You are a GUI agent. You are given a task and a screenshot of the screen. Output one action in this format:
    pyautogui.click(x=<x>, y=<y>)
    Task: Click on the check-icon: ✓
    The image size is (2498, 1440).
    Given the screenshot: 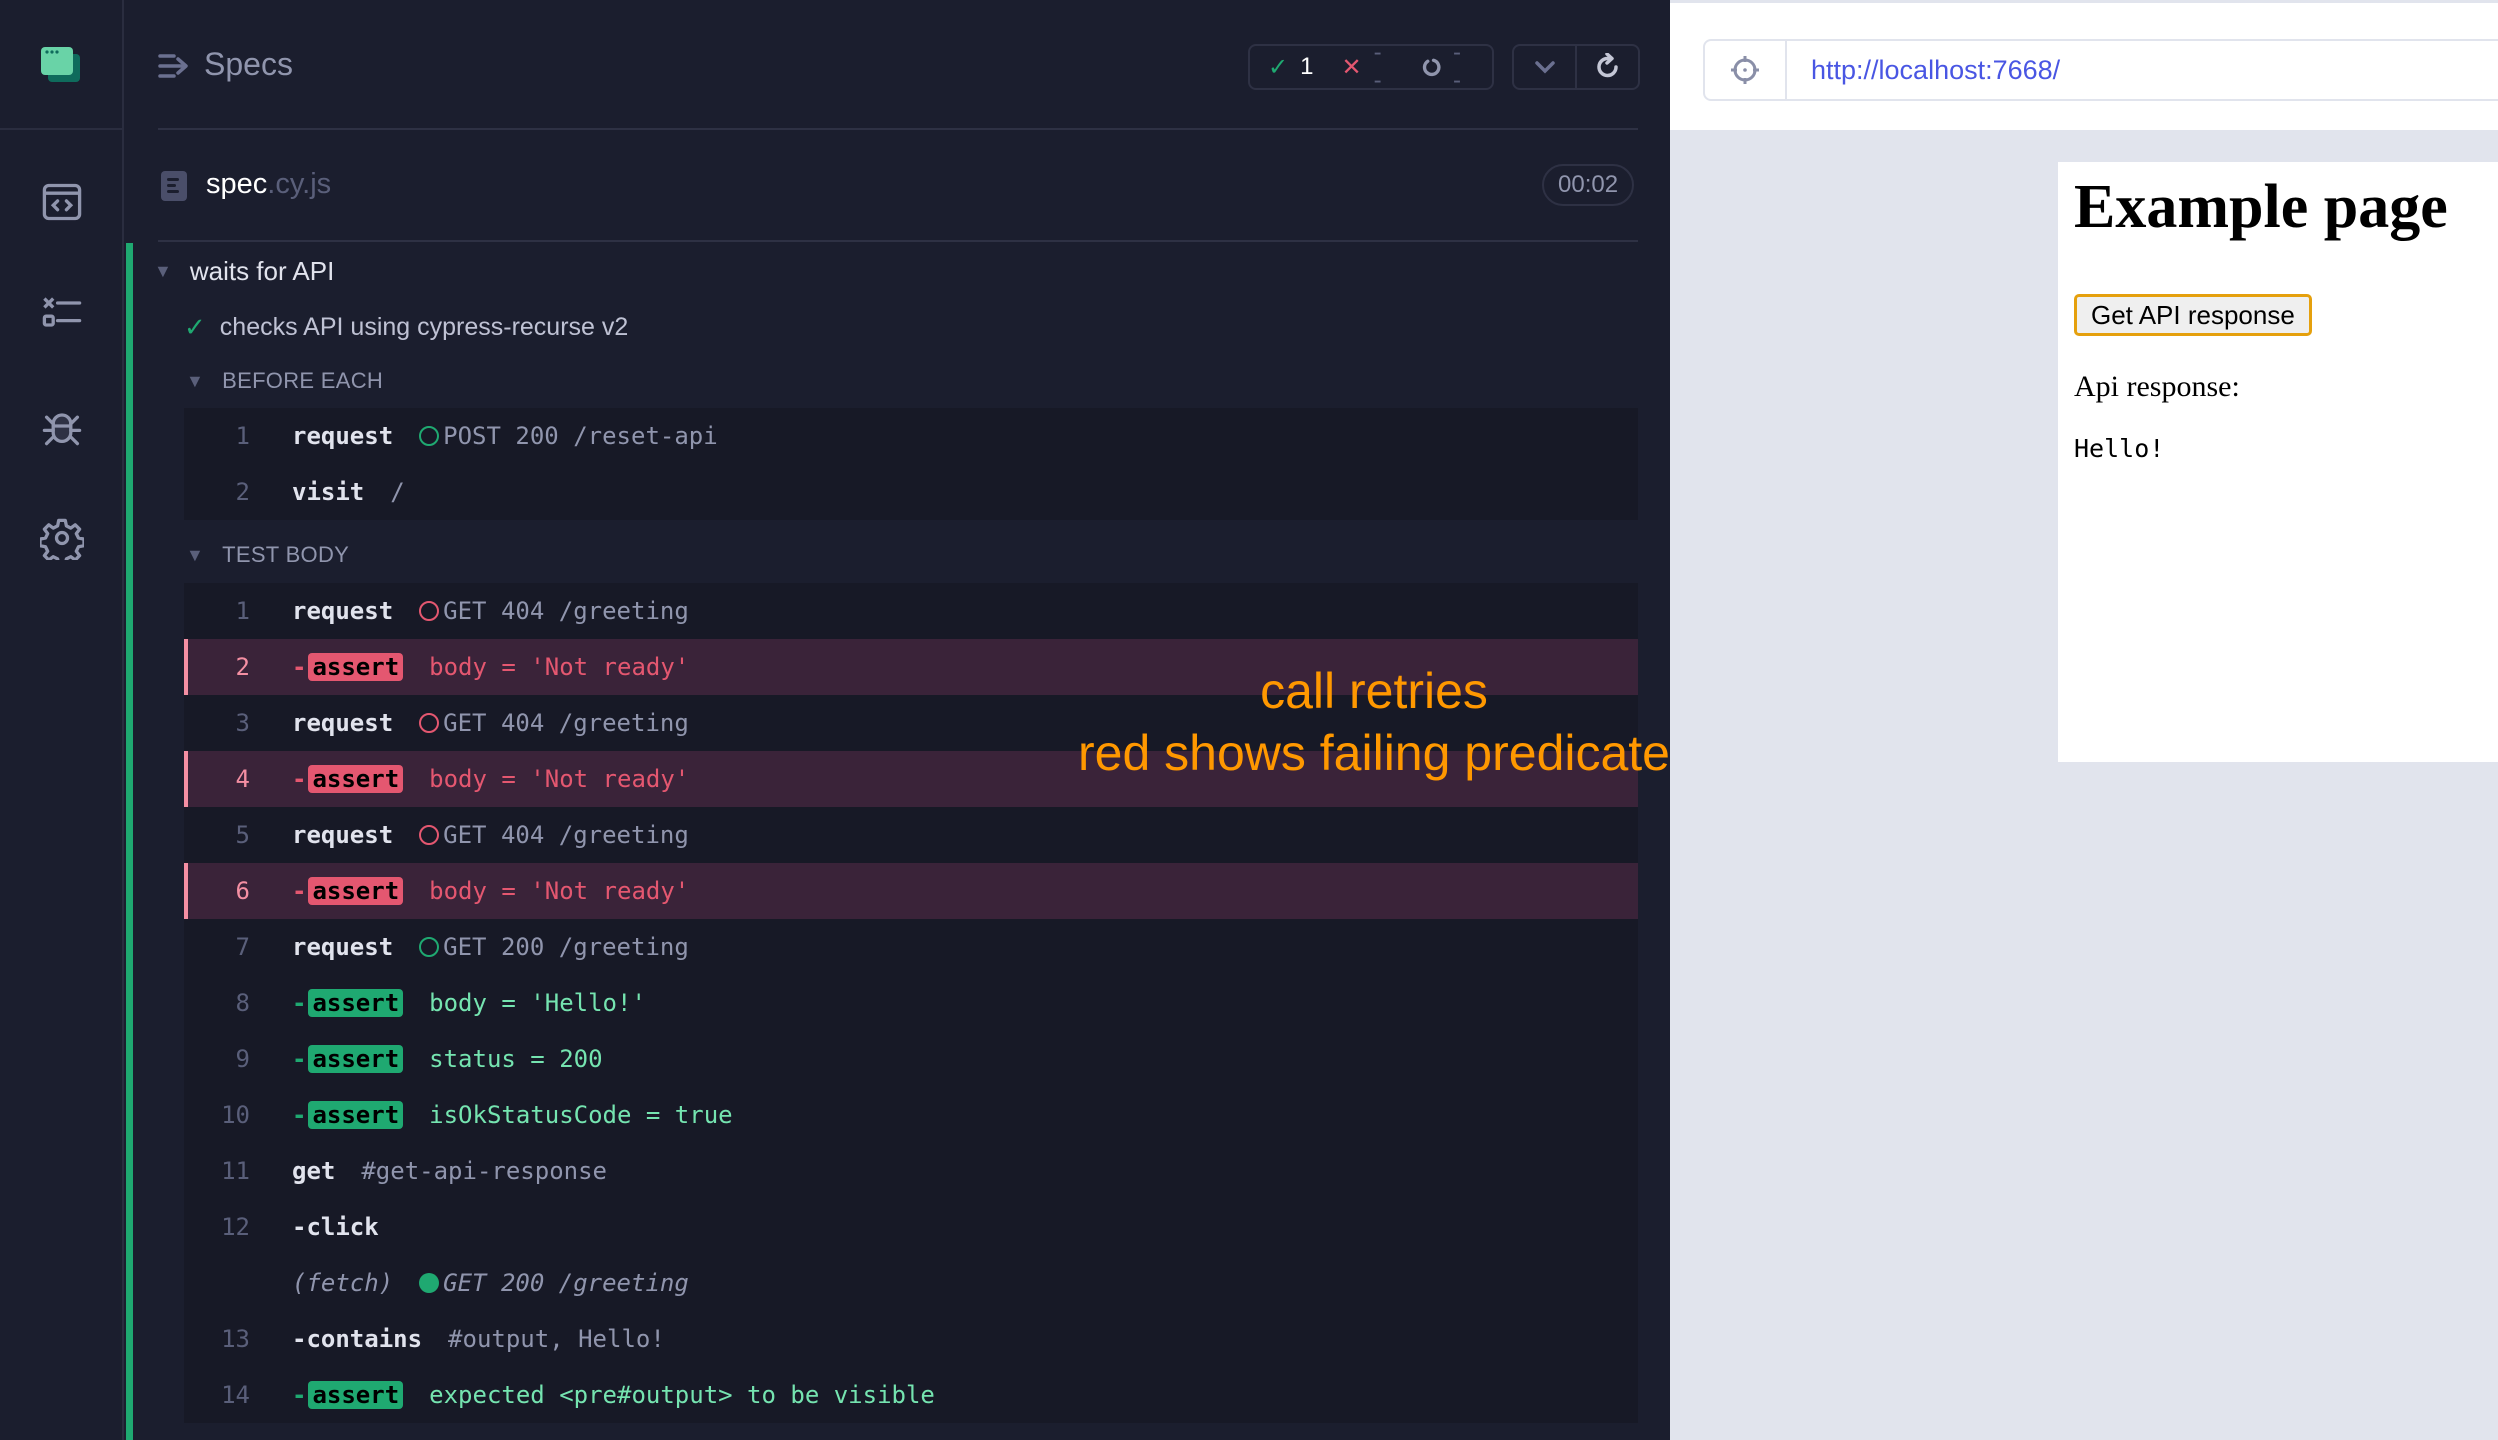 What is the action you would take?
    pyautogui.click(x=1278, y=67)
    